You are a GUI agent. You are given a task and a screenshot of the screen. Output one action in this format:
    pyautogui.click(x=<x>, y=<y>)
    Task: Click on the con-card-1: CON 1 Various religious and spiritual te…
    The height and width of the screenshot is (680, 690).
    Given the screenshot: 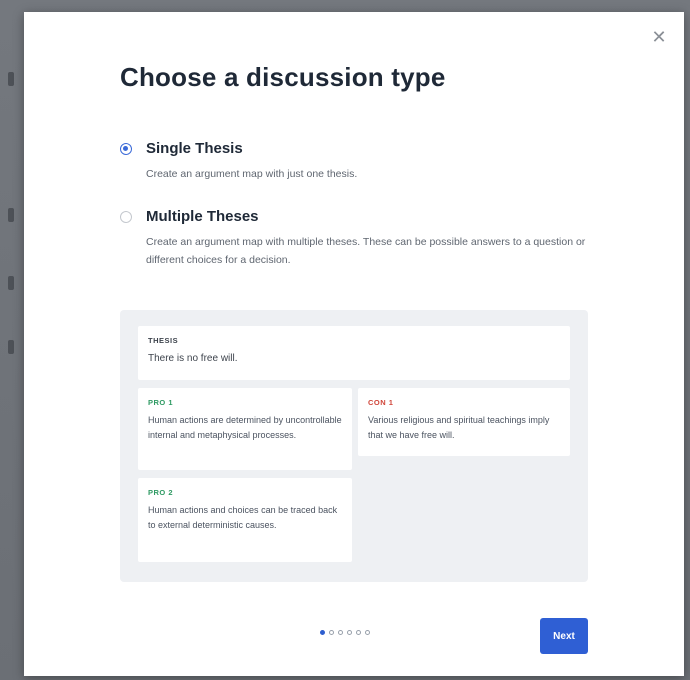 What is the action you would take?
    pyautogui.click(x=464, y=422)
    